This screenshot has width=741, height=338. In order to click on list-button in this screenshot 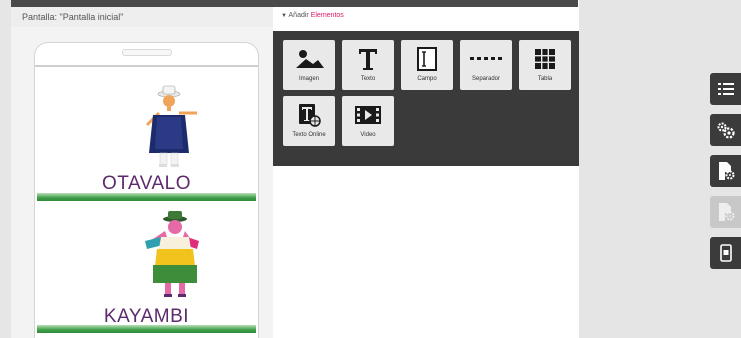, I will do `click(725, 89)`.